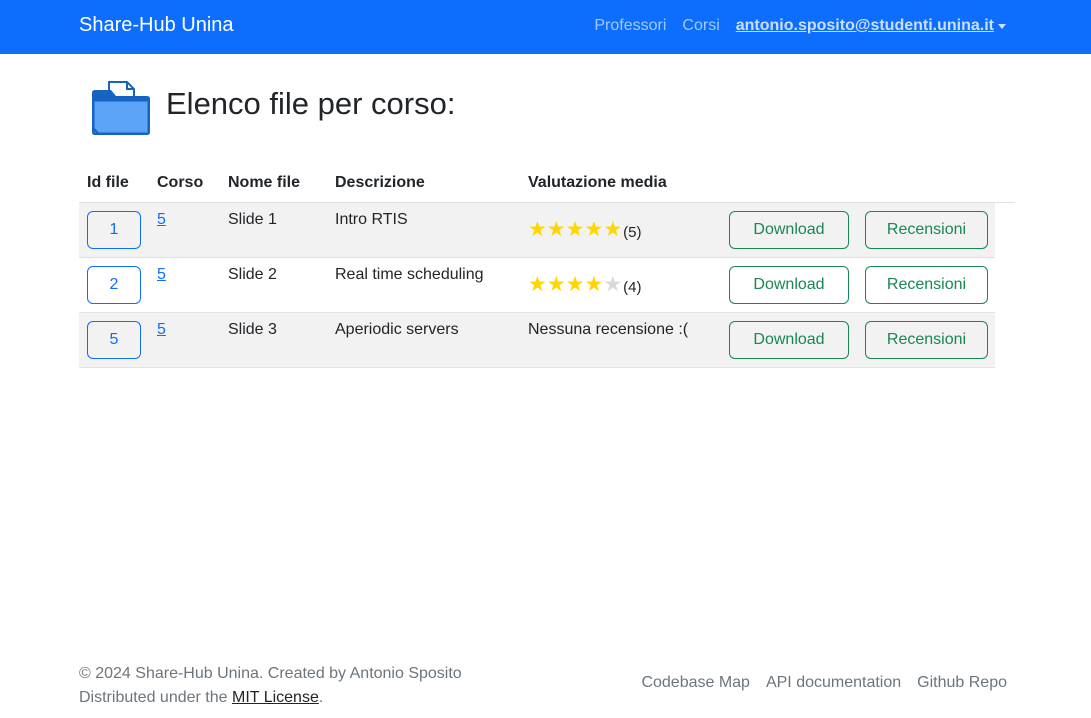  What do you see at coordinates (608, 329) in the screenshot?
I see `no-review-text: Nessuna recensione :(` at bounding box center [608, 329].